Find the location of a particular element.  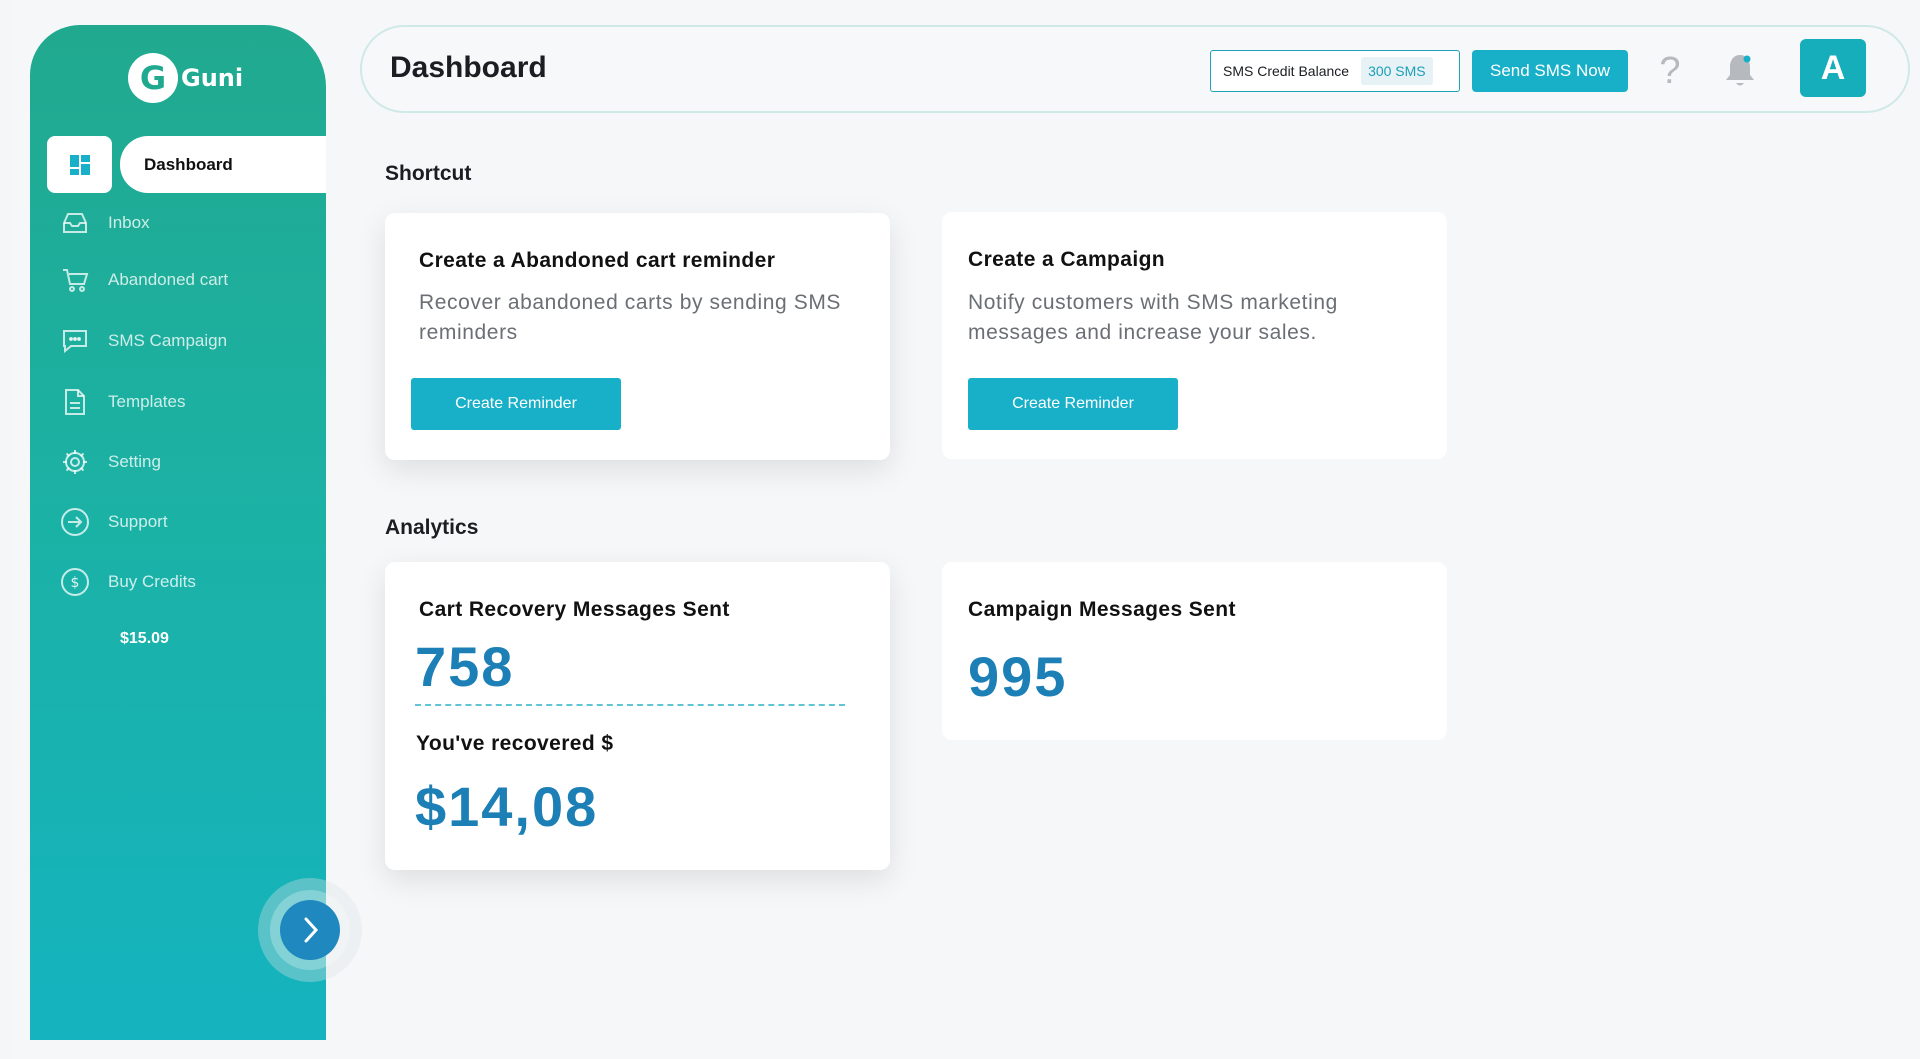

dollar-icon: $ is located at coordinates (75, 582).